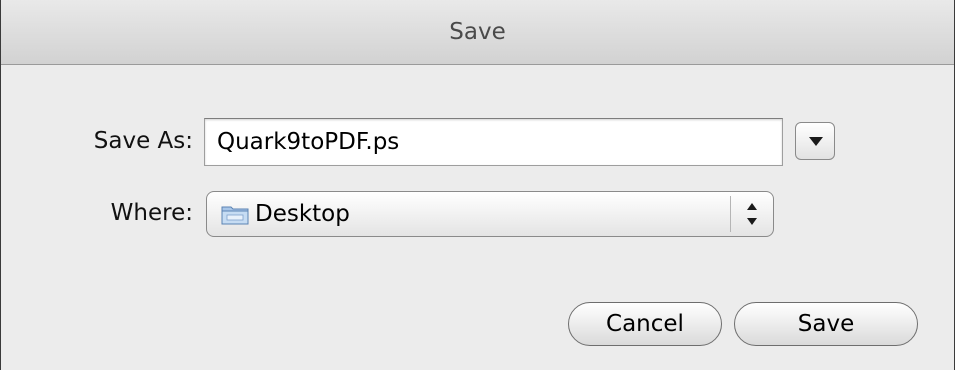  What do you see at coordinates (235, 215) in the screenshot?
I see `folder-icon` at bounding box center [235, 215].